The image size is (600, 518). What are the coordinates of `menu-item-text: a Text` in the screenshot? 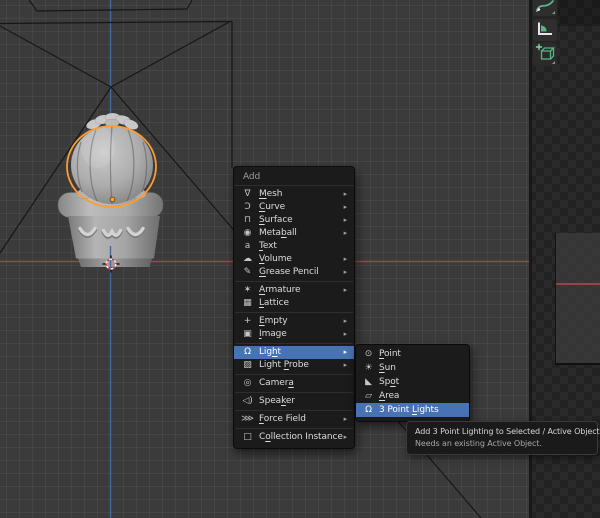 It's located at (294, 246).